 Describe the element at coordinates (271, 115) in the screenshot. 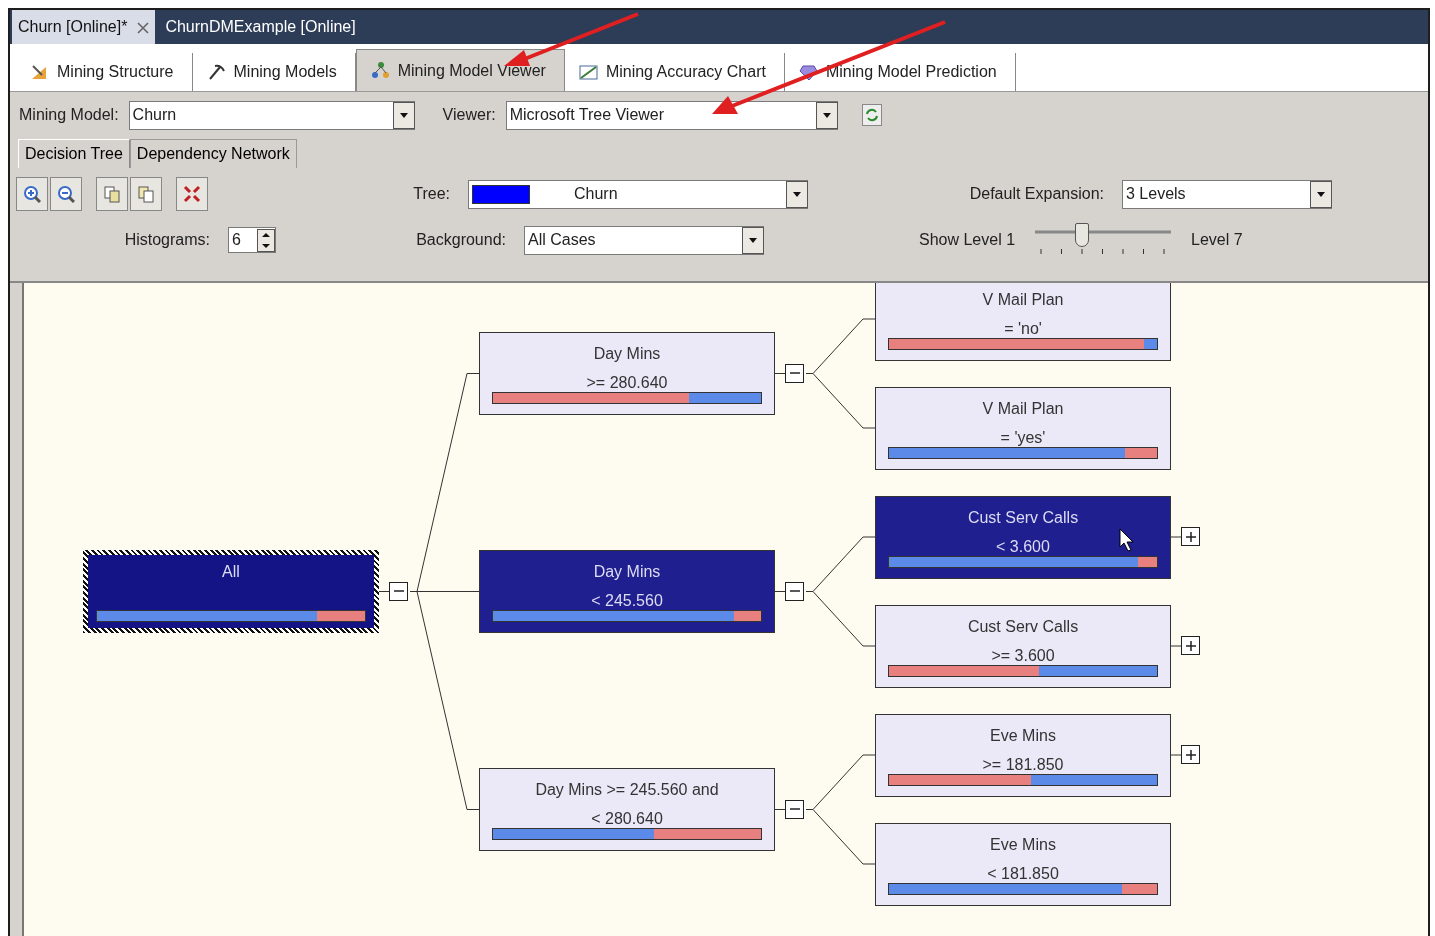

I see `model-dropdown: Churn` at that location.